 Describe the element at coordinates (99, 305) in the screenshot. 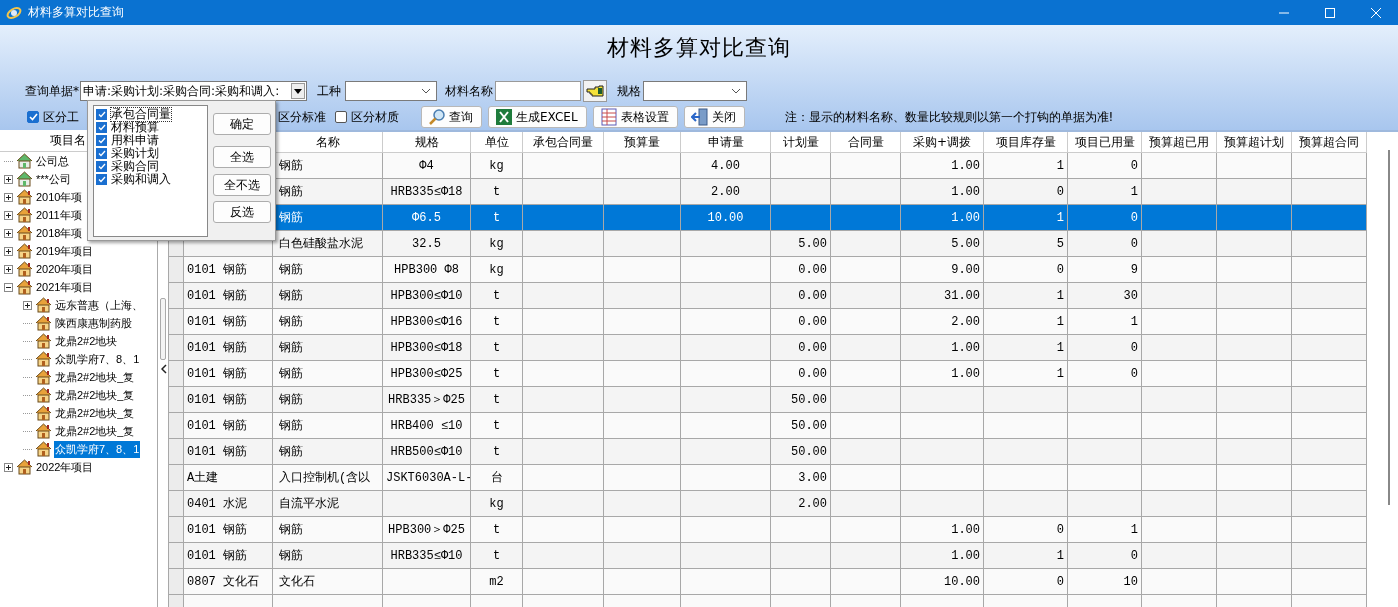

I see `tree-item: 远东普惠（上海、` at that location.